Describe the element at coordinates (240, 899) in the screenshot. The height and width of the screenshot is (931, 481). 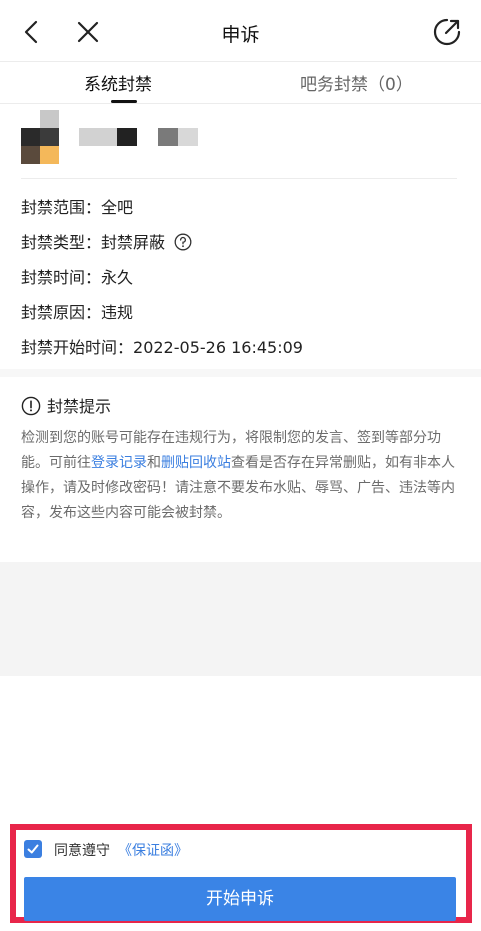
I see `start-appeal-button: 开始申诉` at that location.